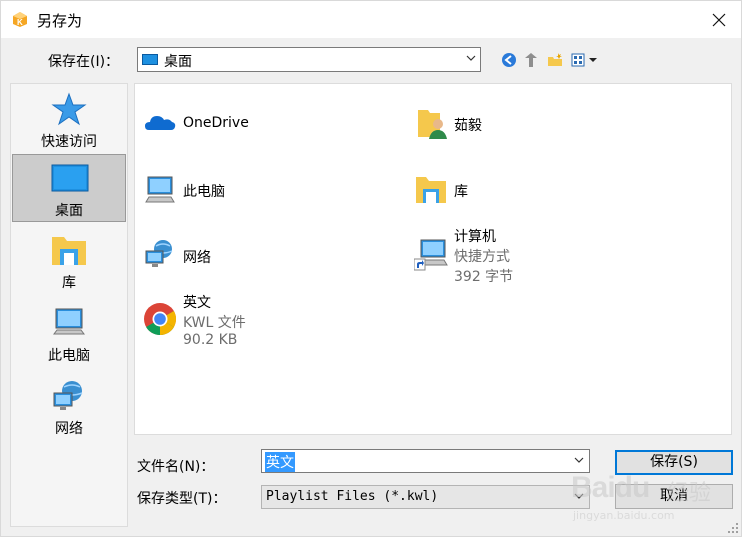  What do you see at coordinates (176, 467) in the screenshot?
I see `filename-label: 文件名(N)：` at bounding box center [176, 467].